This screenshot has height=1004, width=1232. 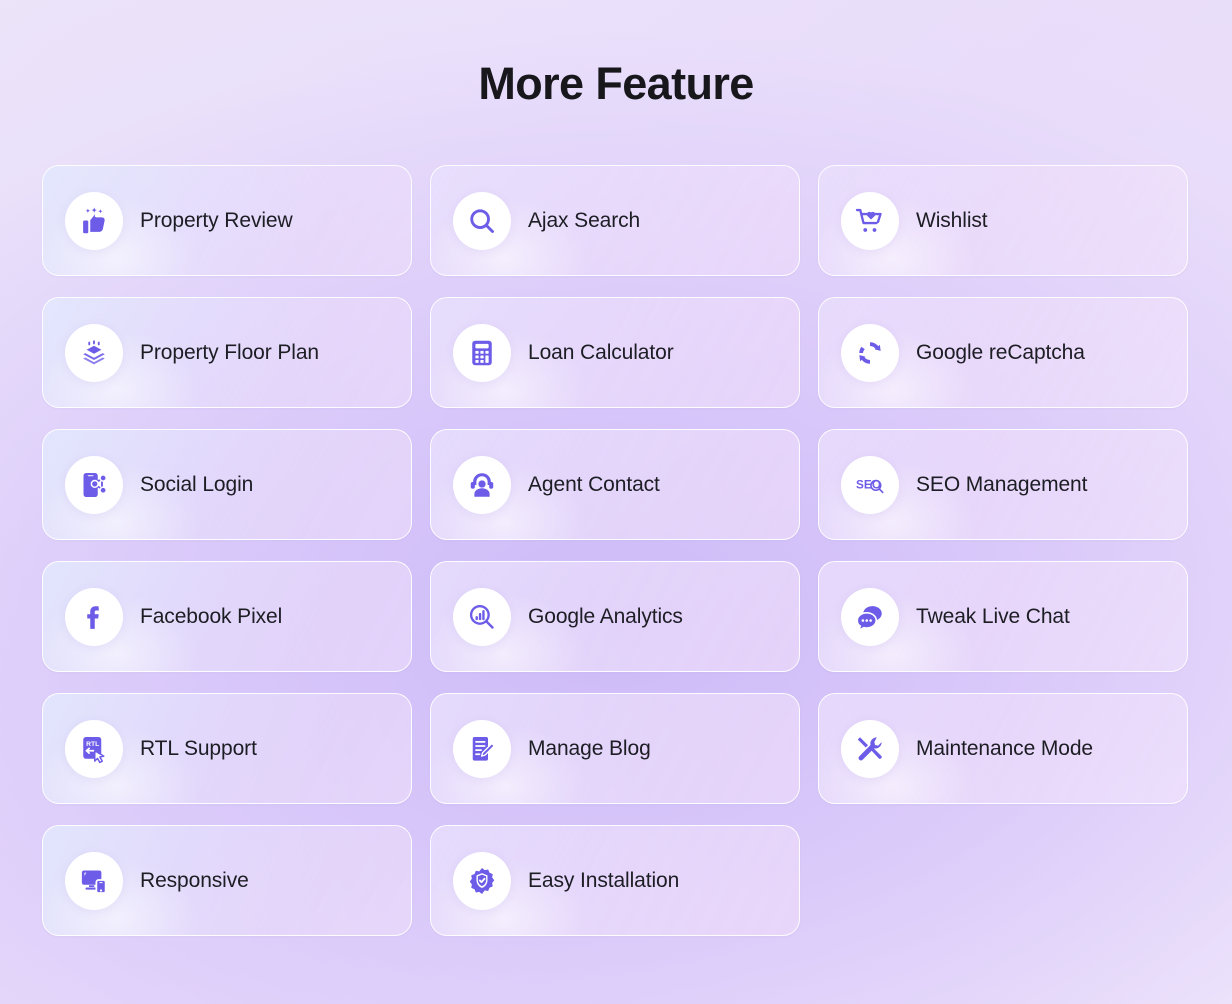 I want to click on feature-card-responsive: Responsive, so click(x=227, y=880).